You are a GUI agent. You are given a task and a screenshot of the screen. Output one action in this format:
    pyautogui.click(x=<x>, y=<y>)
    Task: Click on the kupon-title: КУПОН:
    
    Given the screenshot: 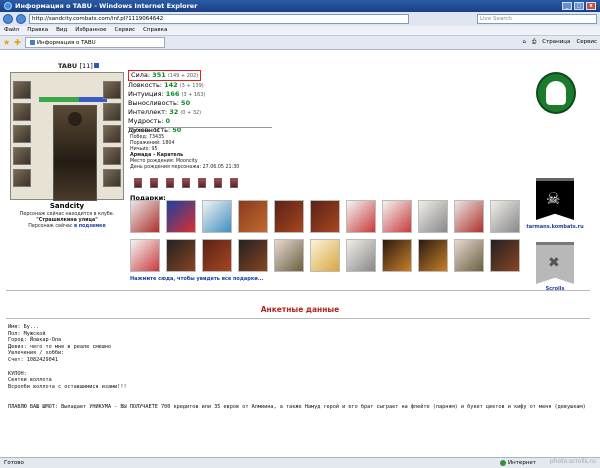 What is the action you would take?
    pyautogui.click(x=17, y=373)
    